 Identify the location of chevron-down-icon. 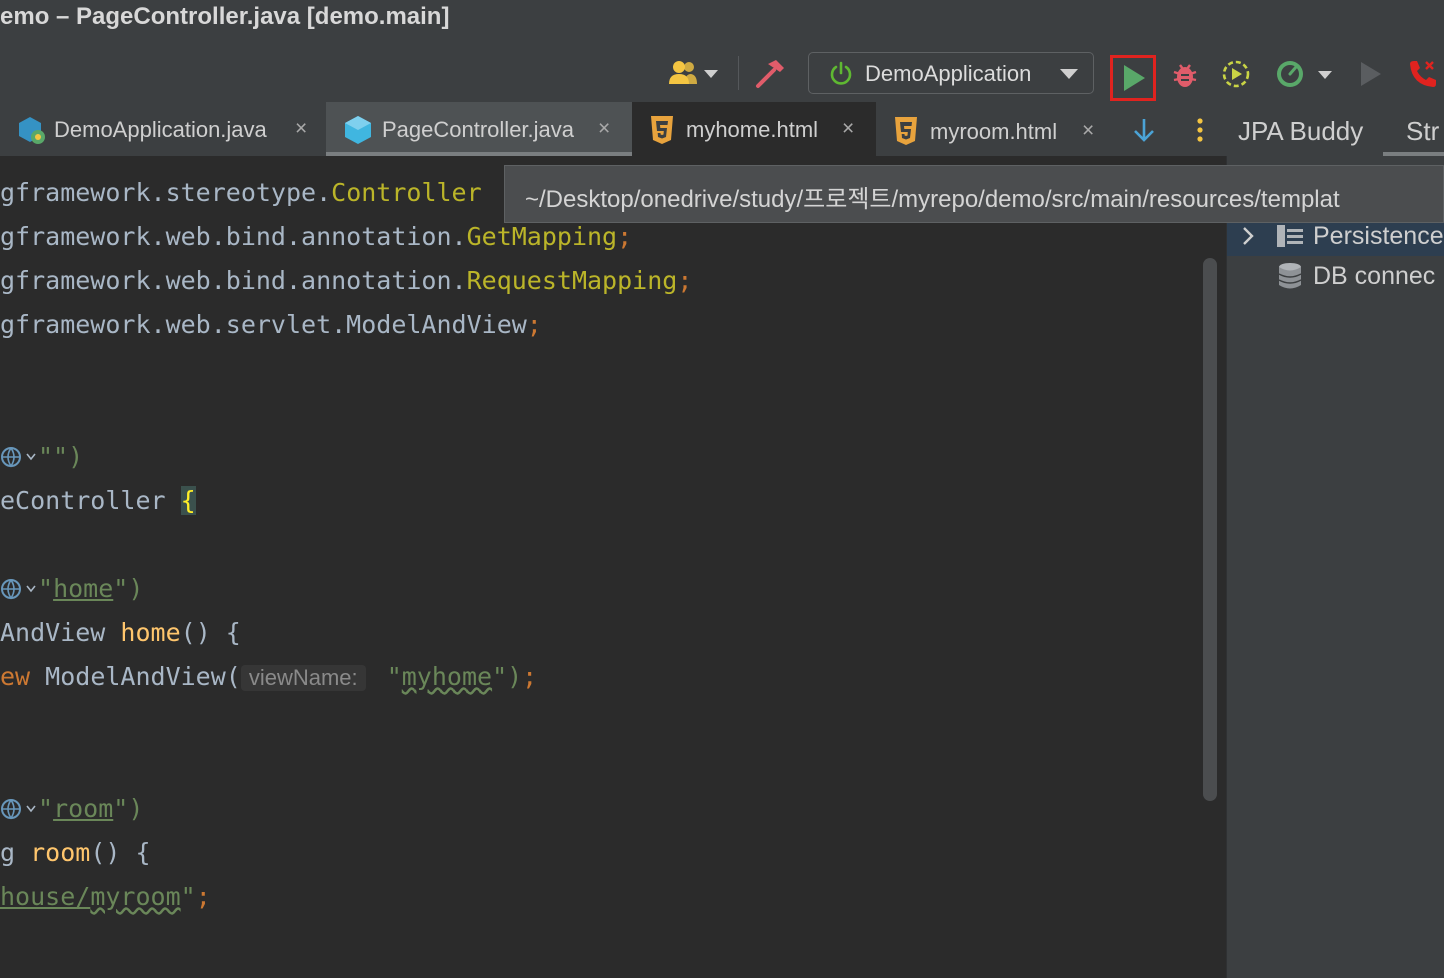
(1069, 76).